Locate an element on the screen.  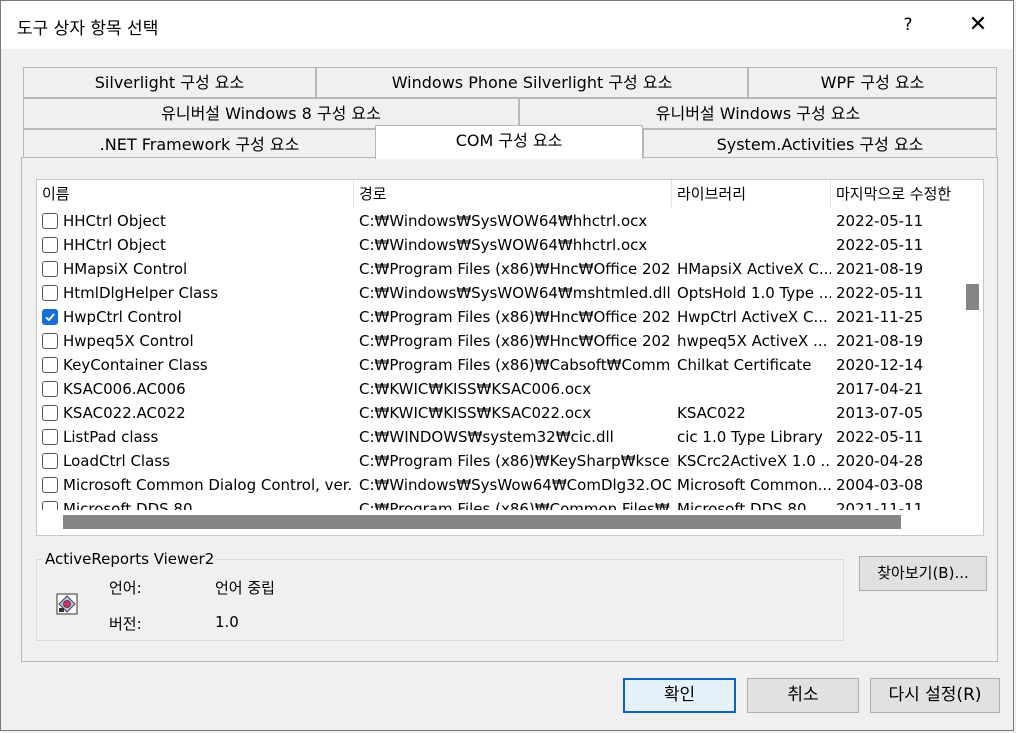
cell-name: ListPad class is located at coordinates (111, 437).